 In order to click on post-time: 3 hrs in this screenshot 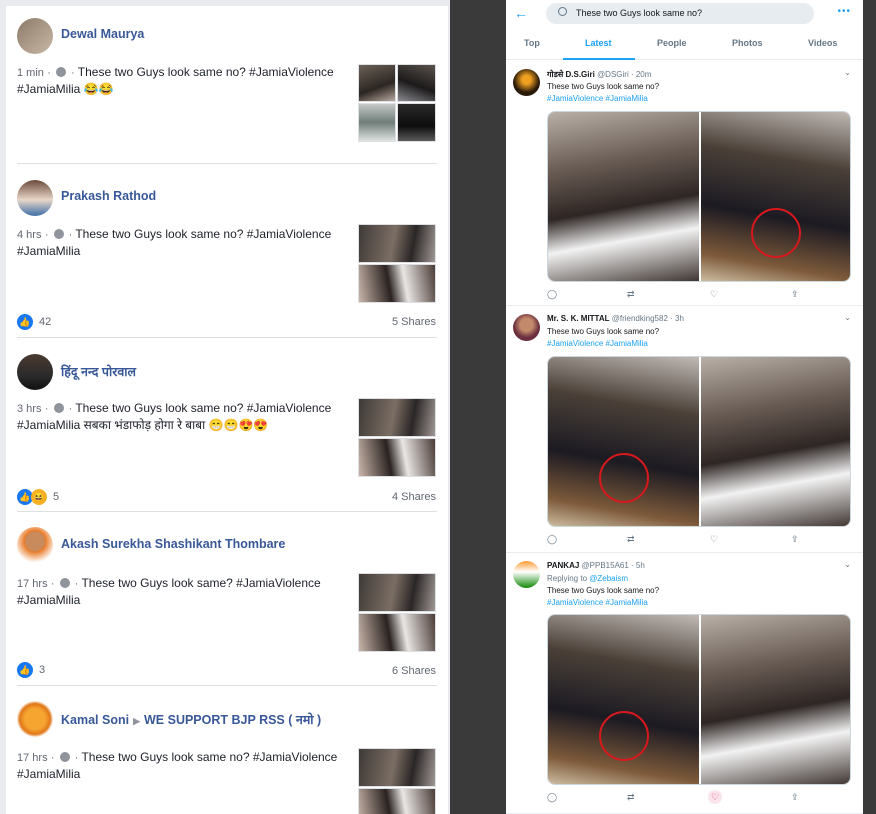, I will do `click(29, 409)`.